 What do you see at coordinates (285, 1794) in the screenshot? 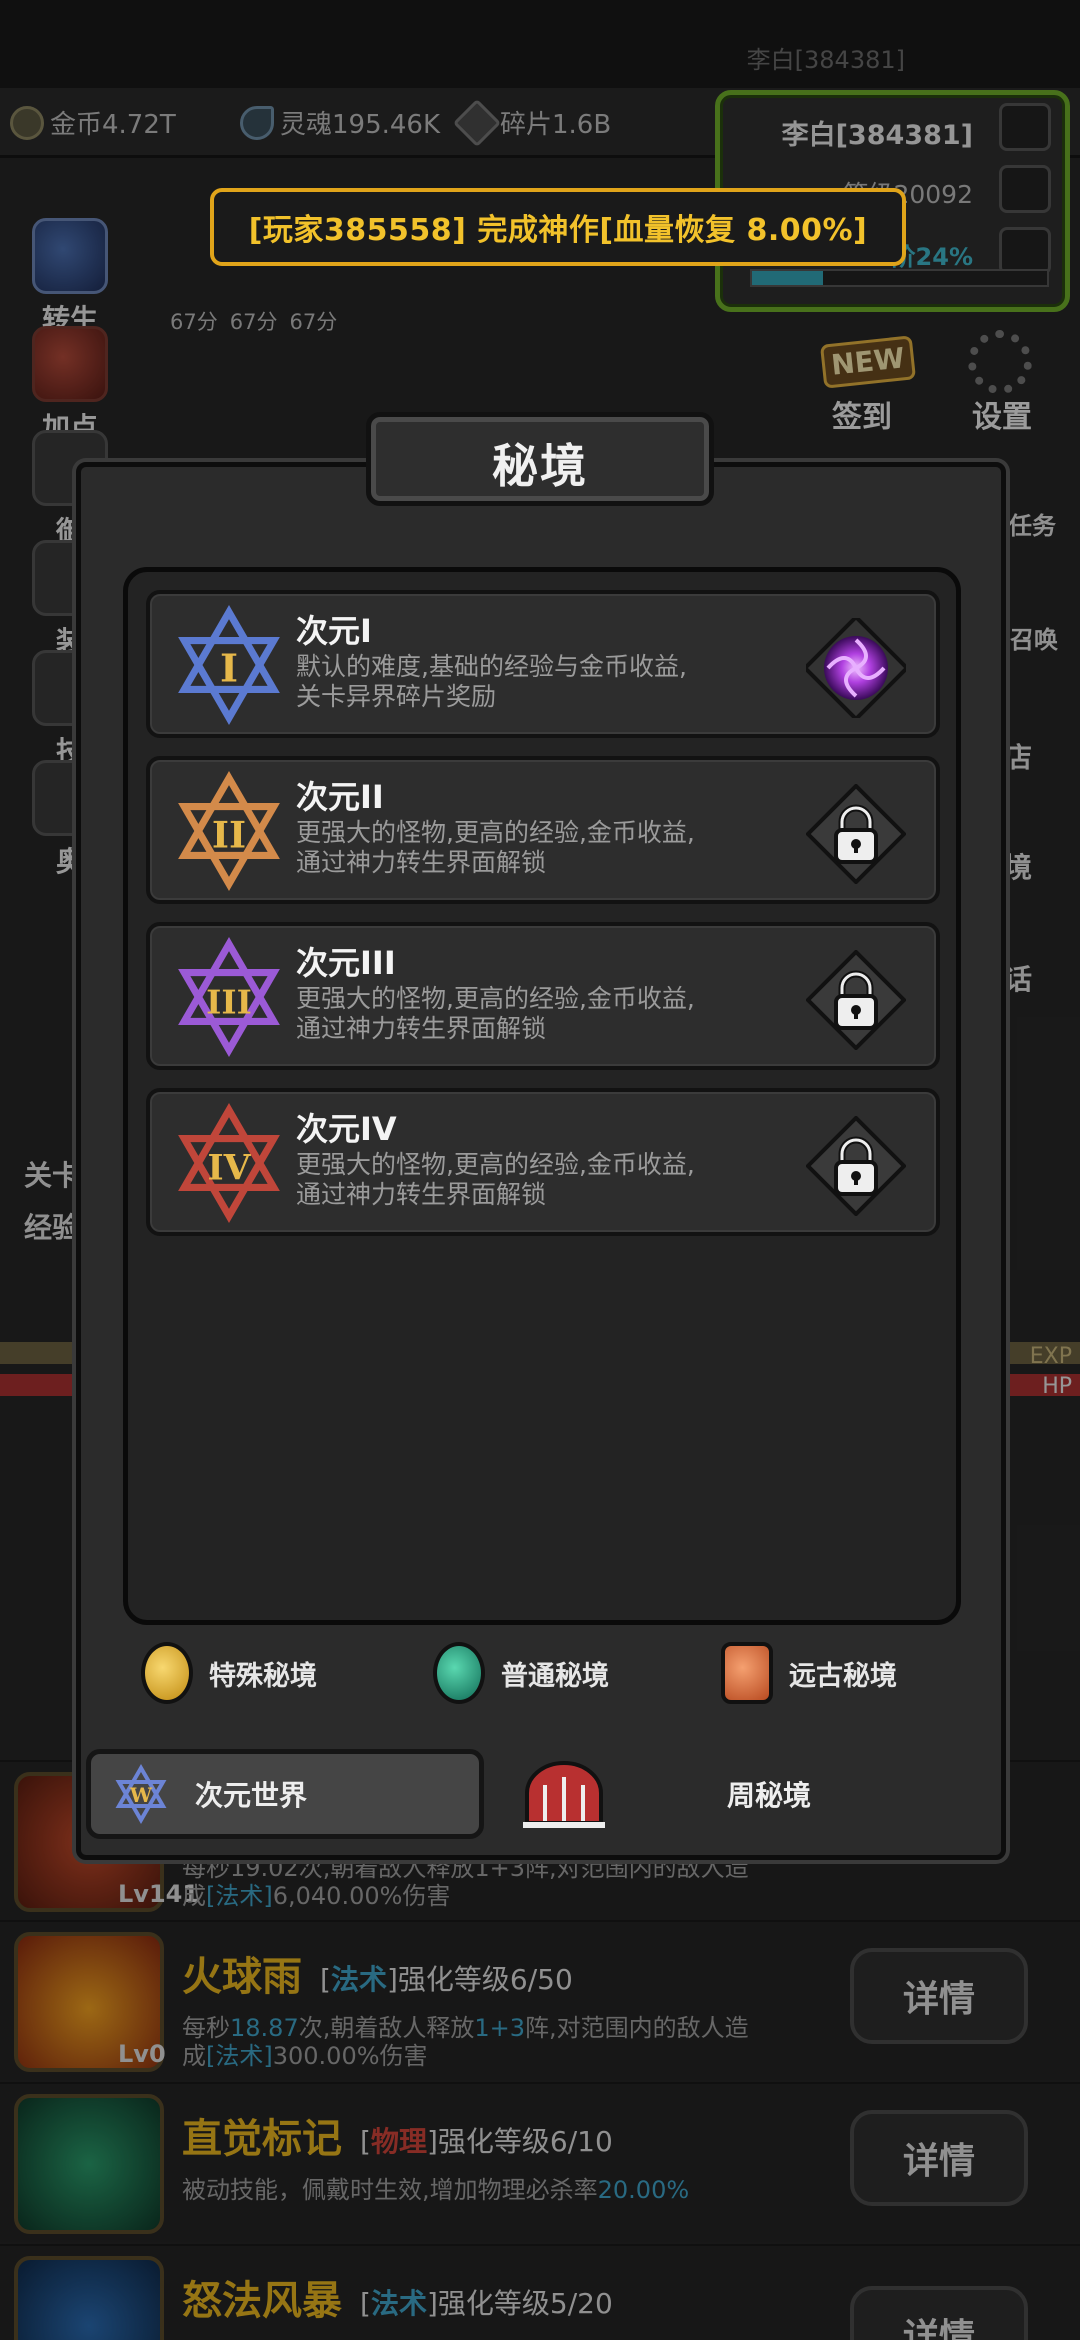
I see `tab-dimension-world: W 次元世界` at bounding box center [285, 1794].